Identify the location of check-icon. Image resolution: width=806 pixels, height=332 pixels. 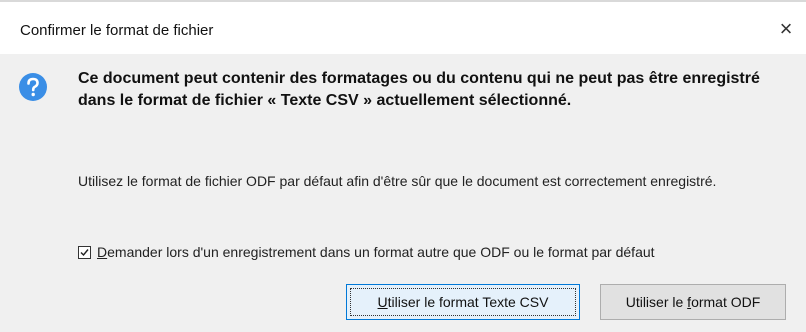
(84, 252).